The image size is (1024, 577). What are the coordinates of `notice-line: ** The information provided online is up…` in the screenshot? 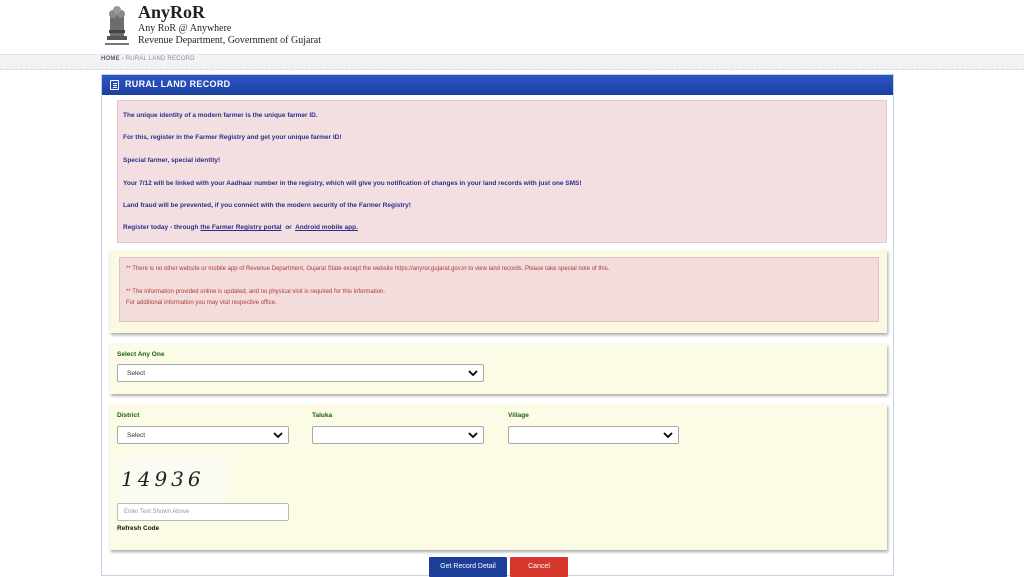 It's located at (256, 292).